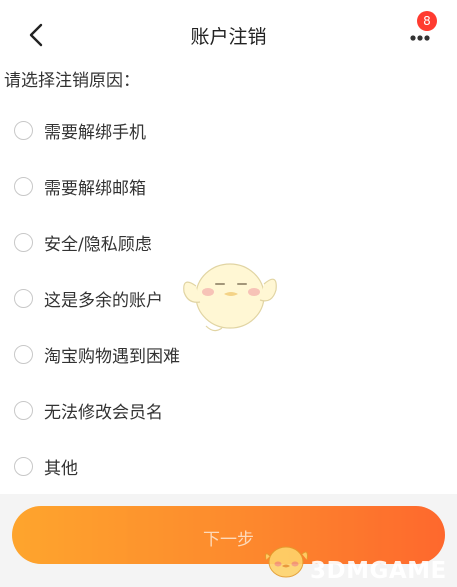  Describe the element at coordinates (228, 37) in the screenshot. I see `page-title: 账户注销` at that location.